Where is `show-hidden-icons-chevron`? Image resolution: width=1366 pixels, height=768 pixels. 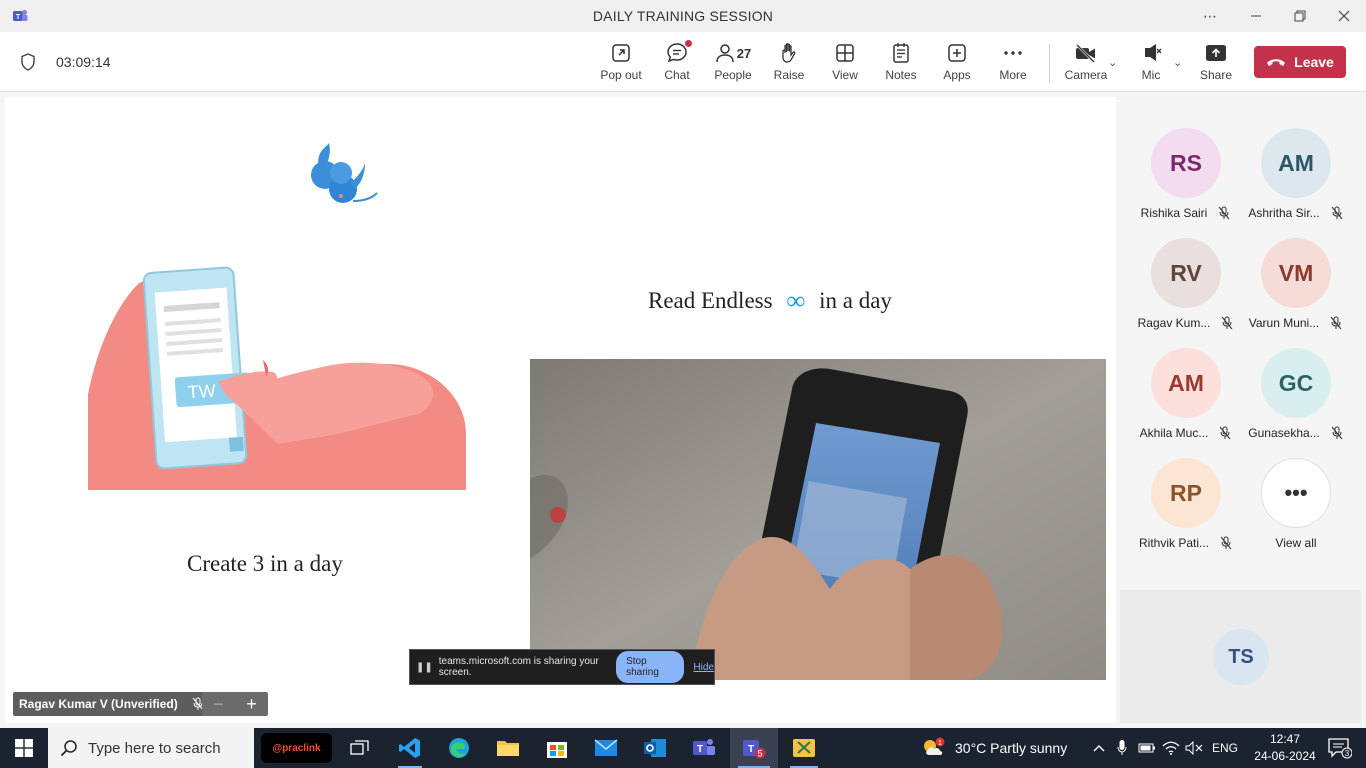
show-hidden-icons-chevron is located at coordinates (1099, 748).